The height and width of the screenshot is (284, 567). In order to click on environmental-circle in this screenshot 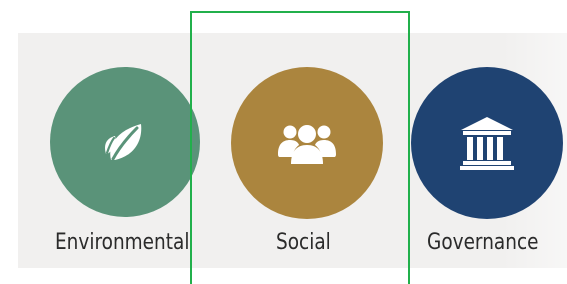, I will do `click(125, 142)`.